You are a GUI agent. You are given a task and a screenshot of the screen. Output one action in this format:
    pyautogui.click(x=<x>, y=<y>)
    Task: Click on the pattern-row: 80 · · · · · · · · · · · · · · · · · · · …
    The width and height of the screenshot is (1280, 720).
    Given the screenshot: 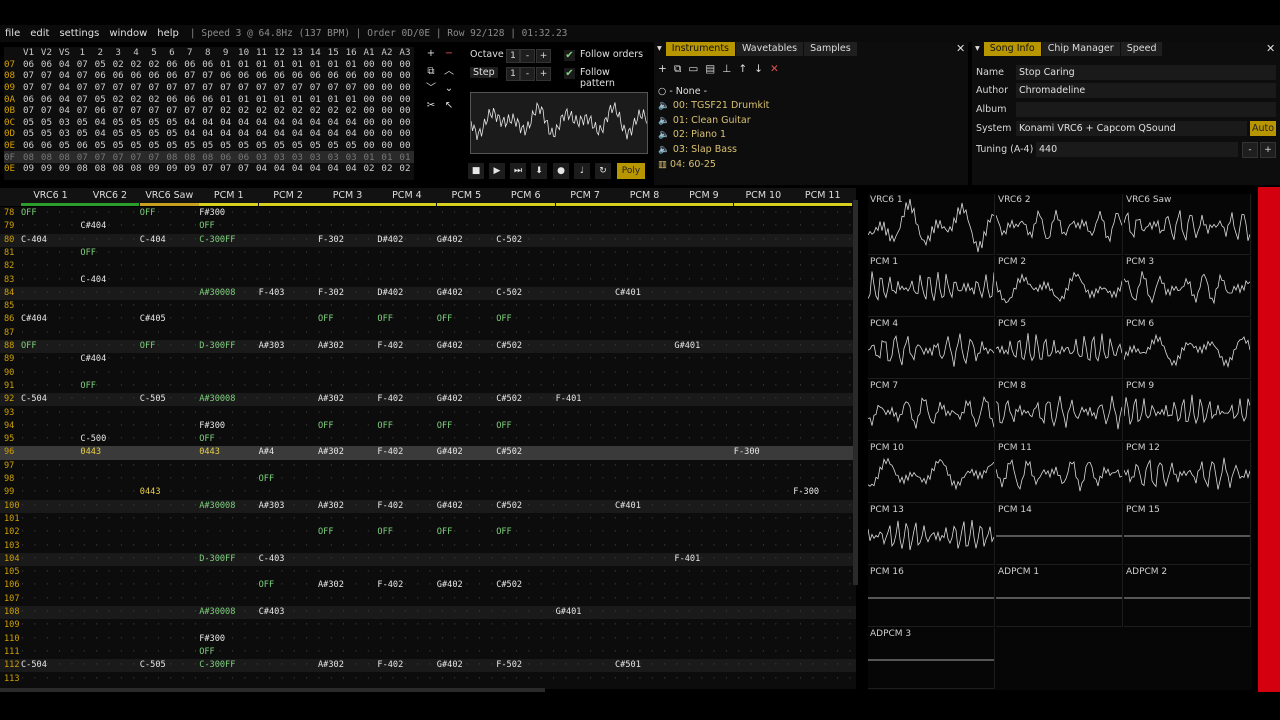 What is the action you would take?
    pyautogui.click(x=428, y=240)
    